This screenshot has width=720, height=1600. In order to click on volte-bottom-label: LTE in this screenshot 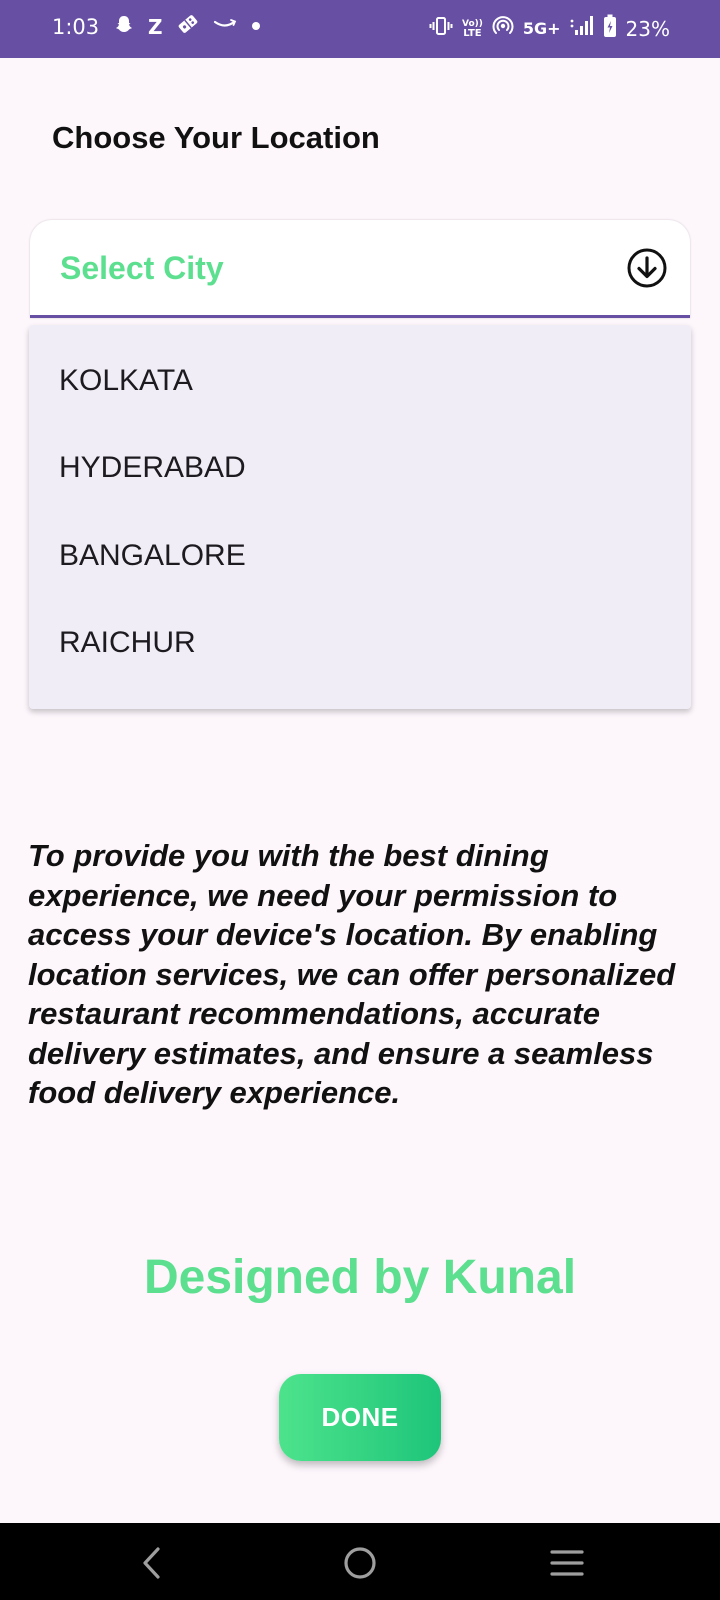, I will do `click(472, 33)`.